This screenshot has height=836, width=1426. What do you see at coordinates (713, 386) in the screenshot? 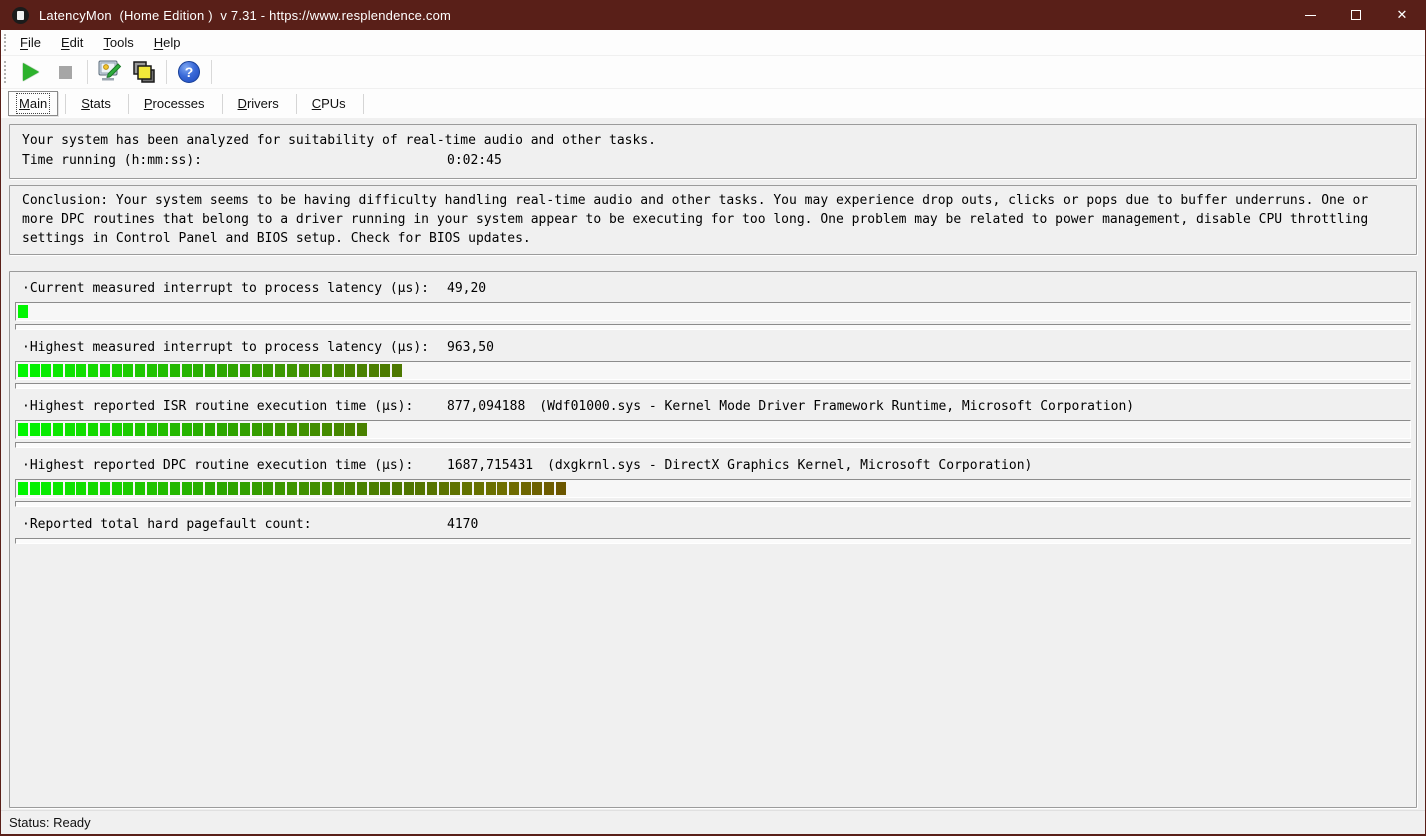
I see `bar-groove` at bounding box center [713, 386].